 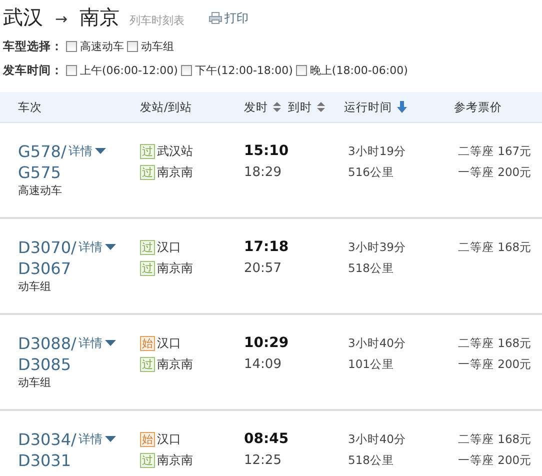 I want to click on train-number: D3067, so click(x=45, y=268).